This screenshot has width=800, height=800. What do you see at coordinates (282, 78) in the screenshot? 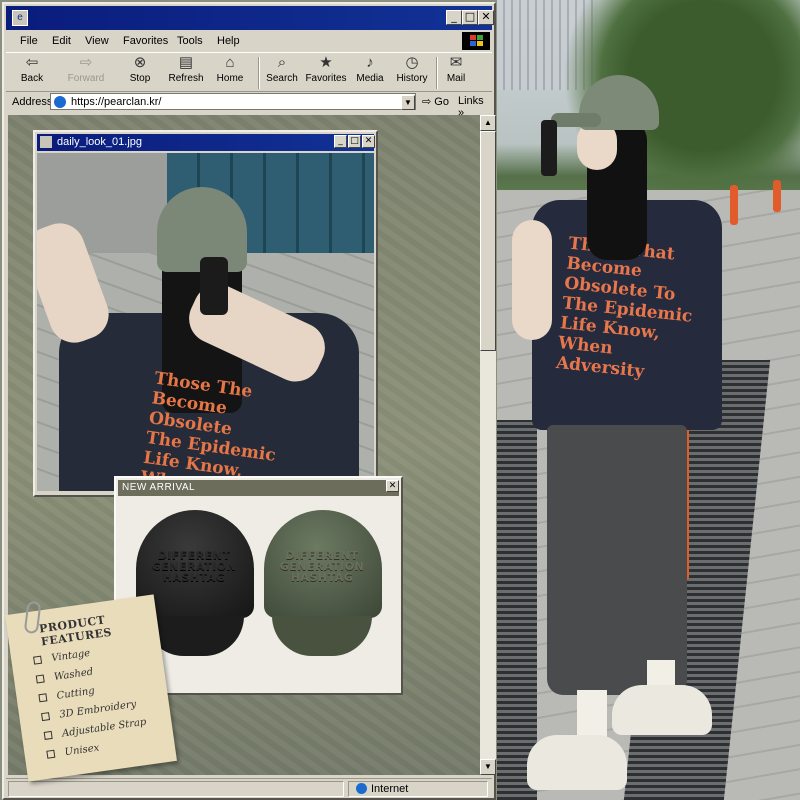
I see `search-label: Search` at bounding box center [282, 78].